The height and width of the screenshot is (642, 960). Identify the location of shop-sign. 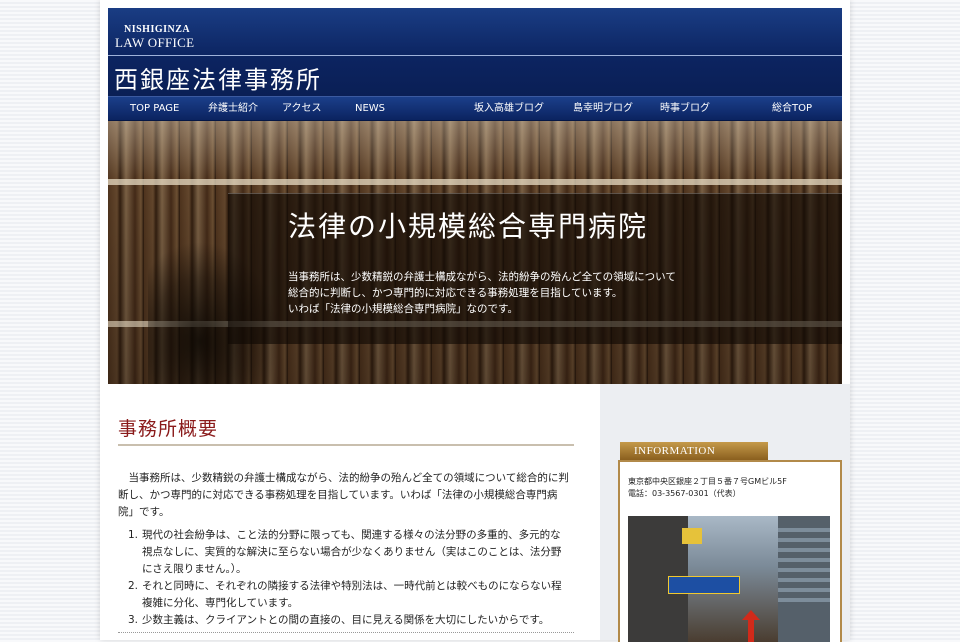
(692, 536).